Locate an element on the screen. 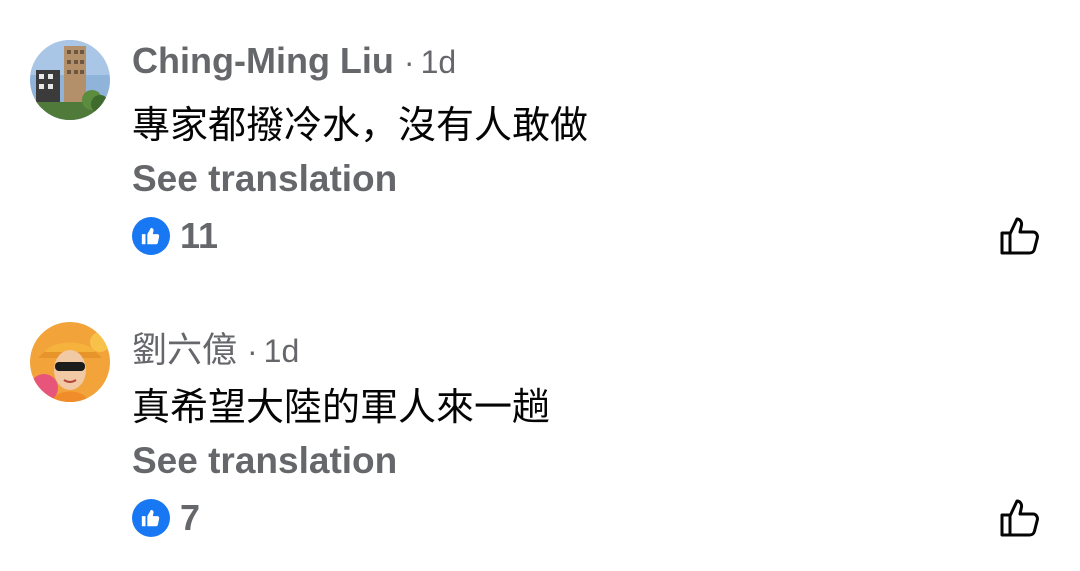 This screenshot has width=1080, height=571. building-photo-icon is located at coordinates (70, 80).